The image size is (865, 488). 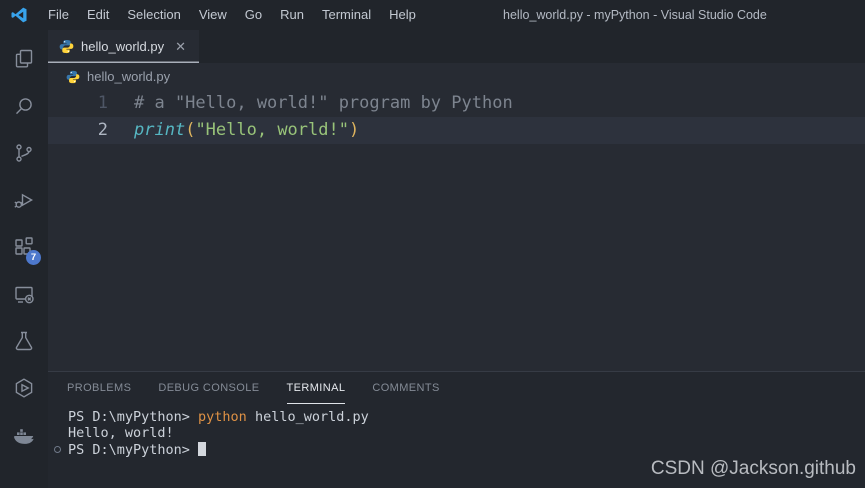 What do you see at coordinates (459, 449) in the screenshot?
I see `terminal-line: PS D:\myPython>` at bounding box center [459, 449].